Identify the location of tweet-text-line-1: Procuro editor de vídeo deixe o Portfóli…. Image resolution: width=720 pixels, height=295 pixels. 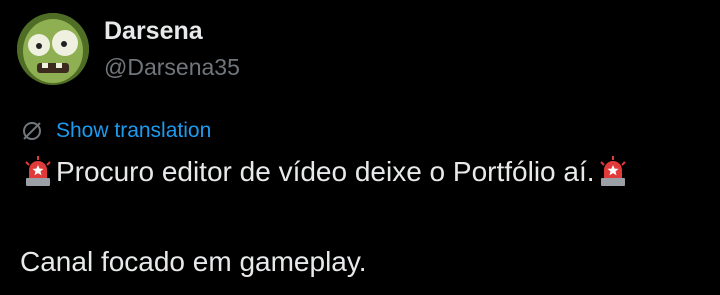
(325, 172).